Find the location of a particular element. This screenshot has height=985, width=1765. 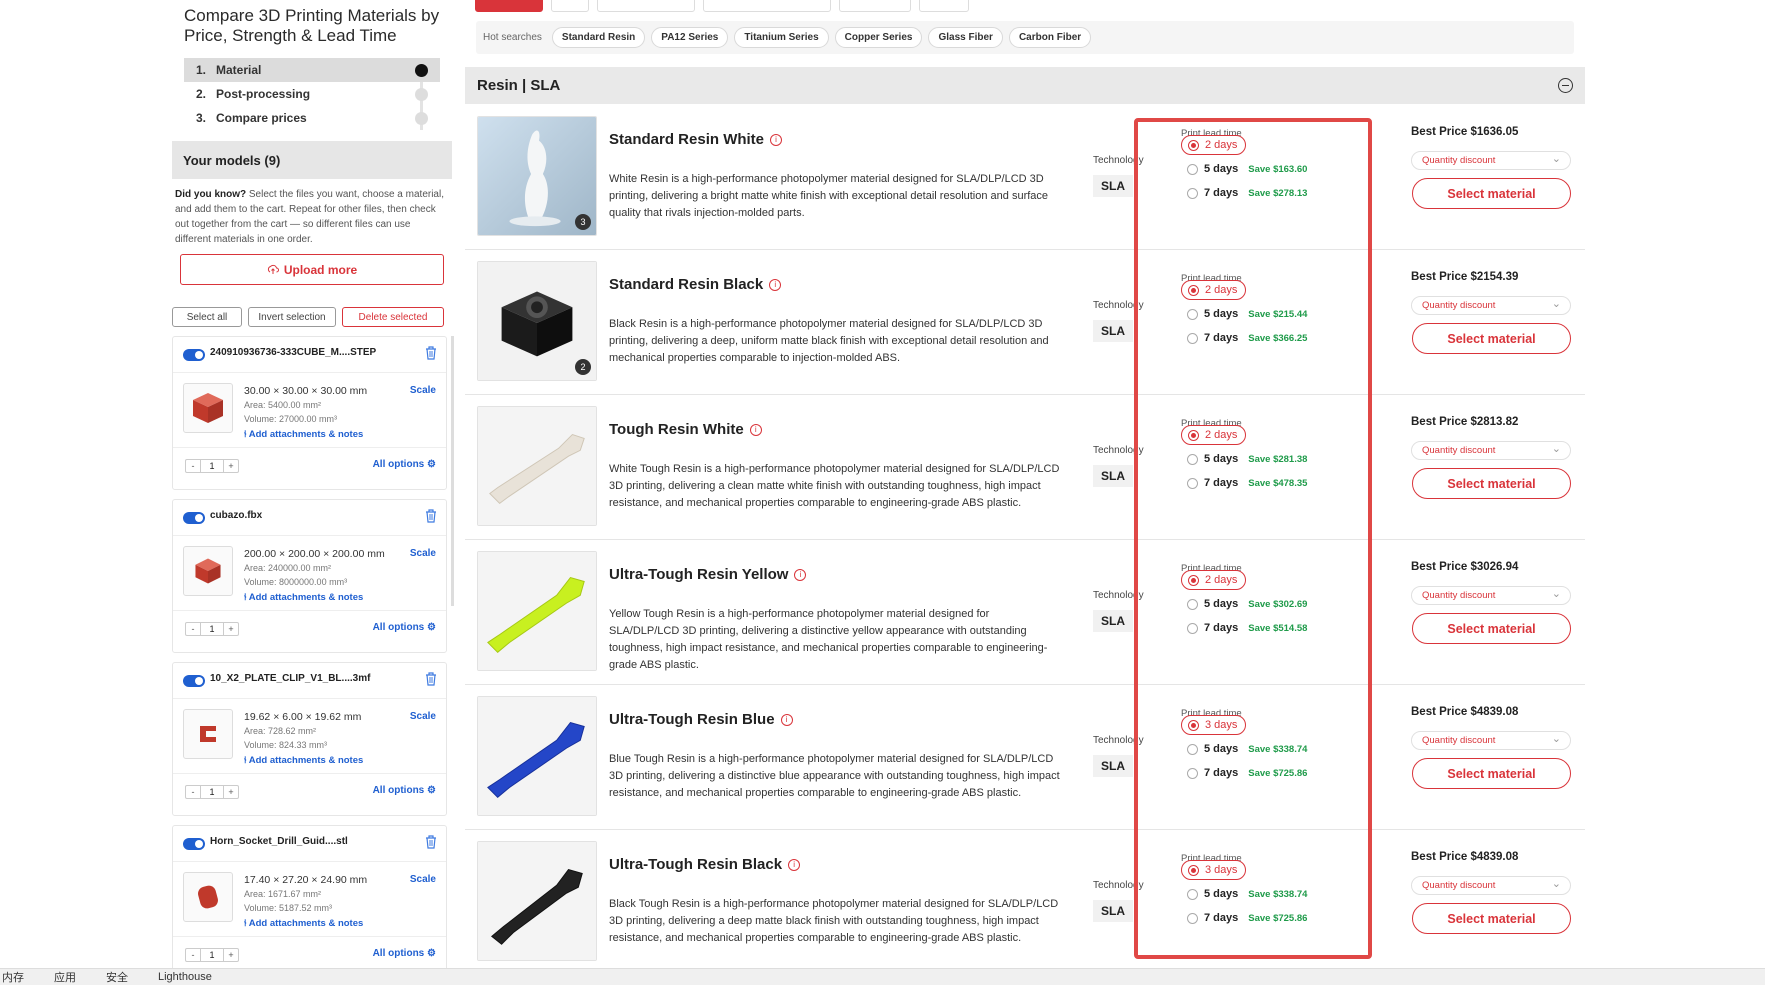

collapse-icon is located at coordinates (1565, 85).